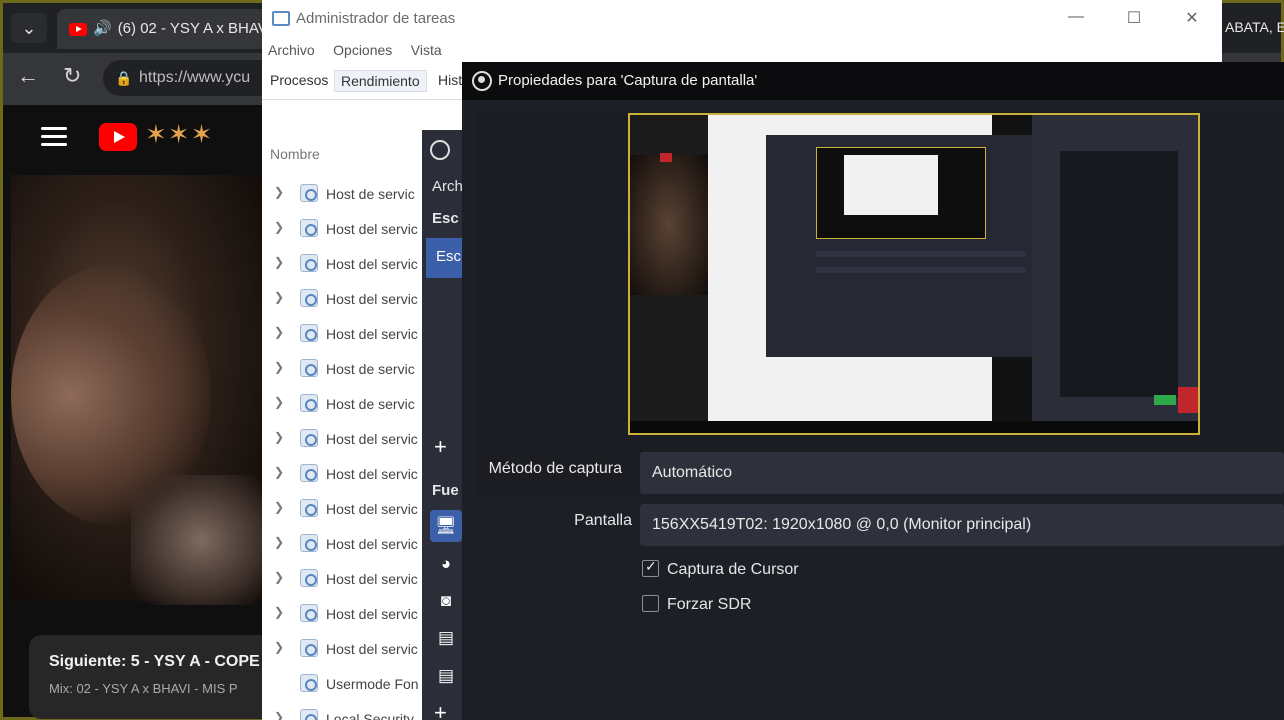  What do you see at coordinates (709, 604) in the screenshot?
I see `force-sdr-label: Forzar SDR` at bounding box center [709, 604].